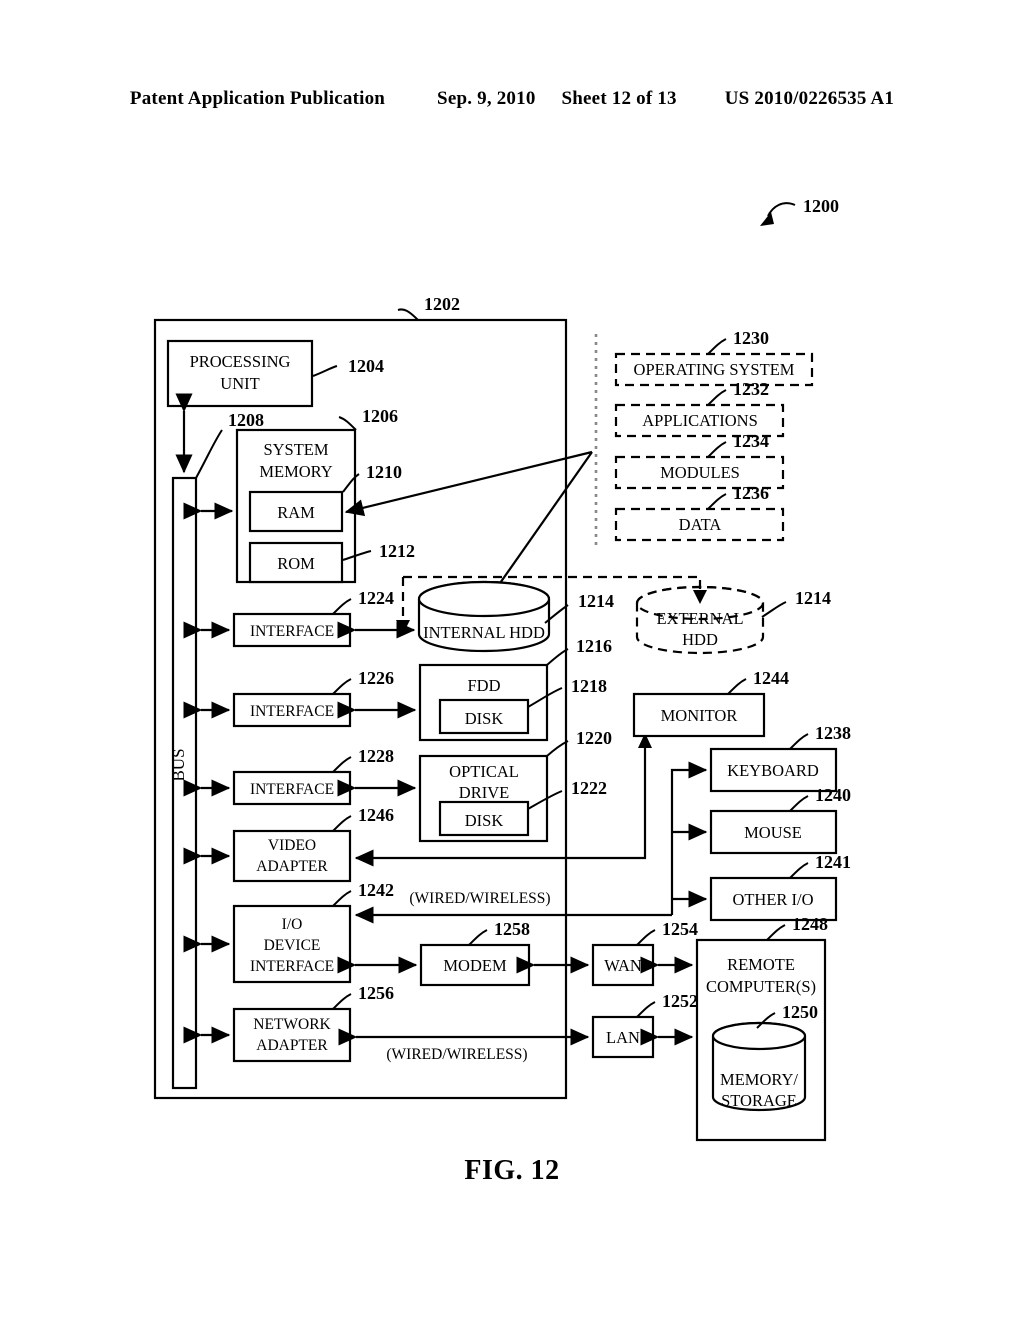 This screenshot has width=1024, height=1320. Describe the element at coordinates (296, 563) in the screenshot. I see `rom-label: ROM` at that location.